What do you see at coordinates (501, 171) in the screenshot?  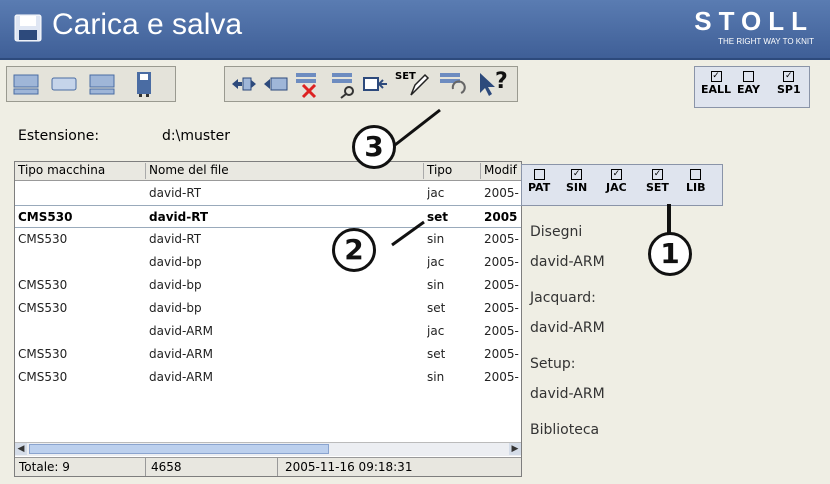 I see `column-modified: Modif` at bounding box center [501, 171].